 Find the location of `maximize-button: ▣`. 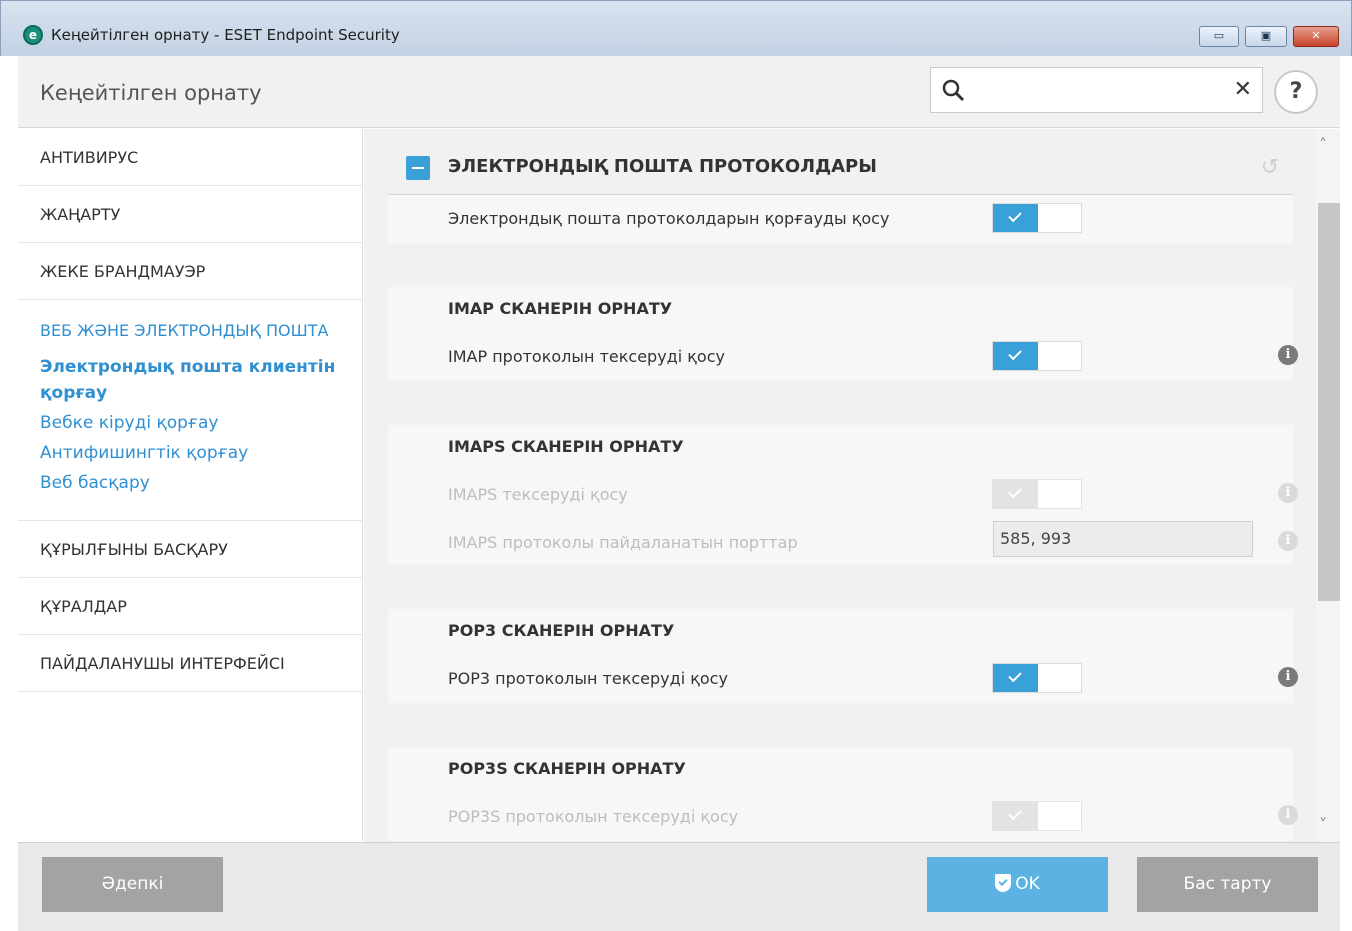

maximize-button: ▣ is located at coordinates (1266, 36).